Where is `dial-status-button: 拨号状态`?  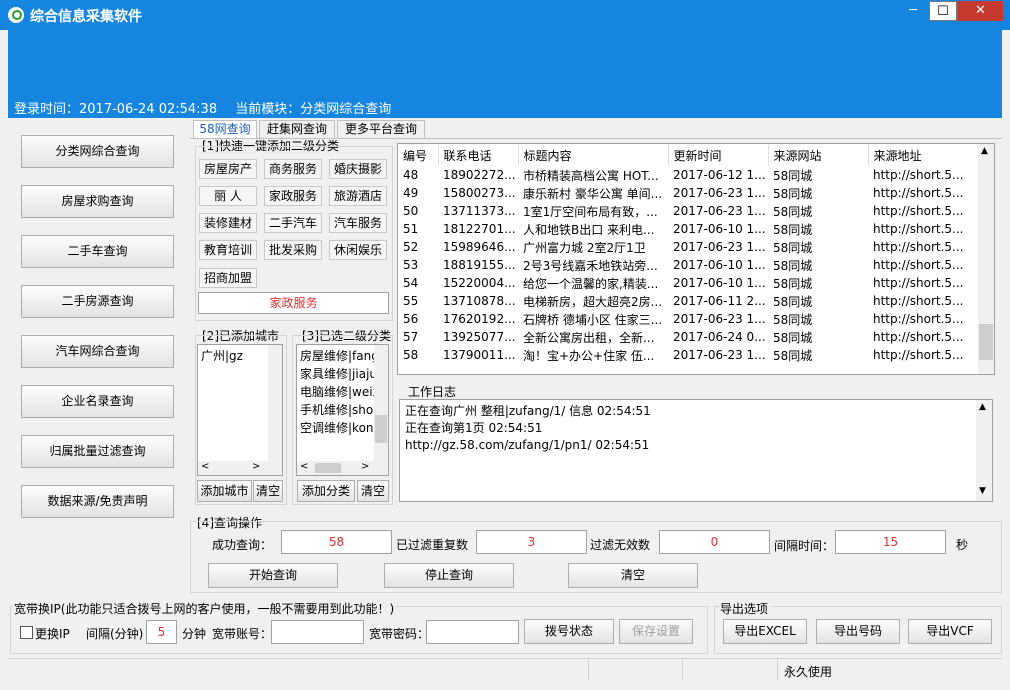 dial-status-button: 拨号状态 is located at coordinates (569, 631).